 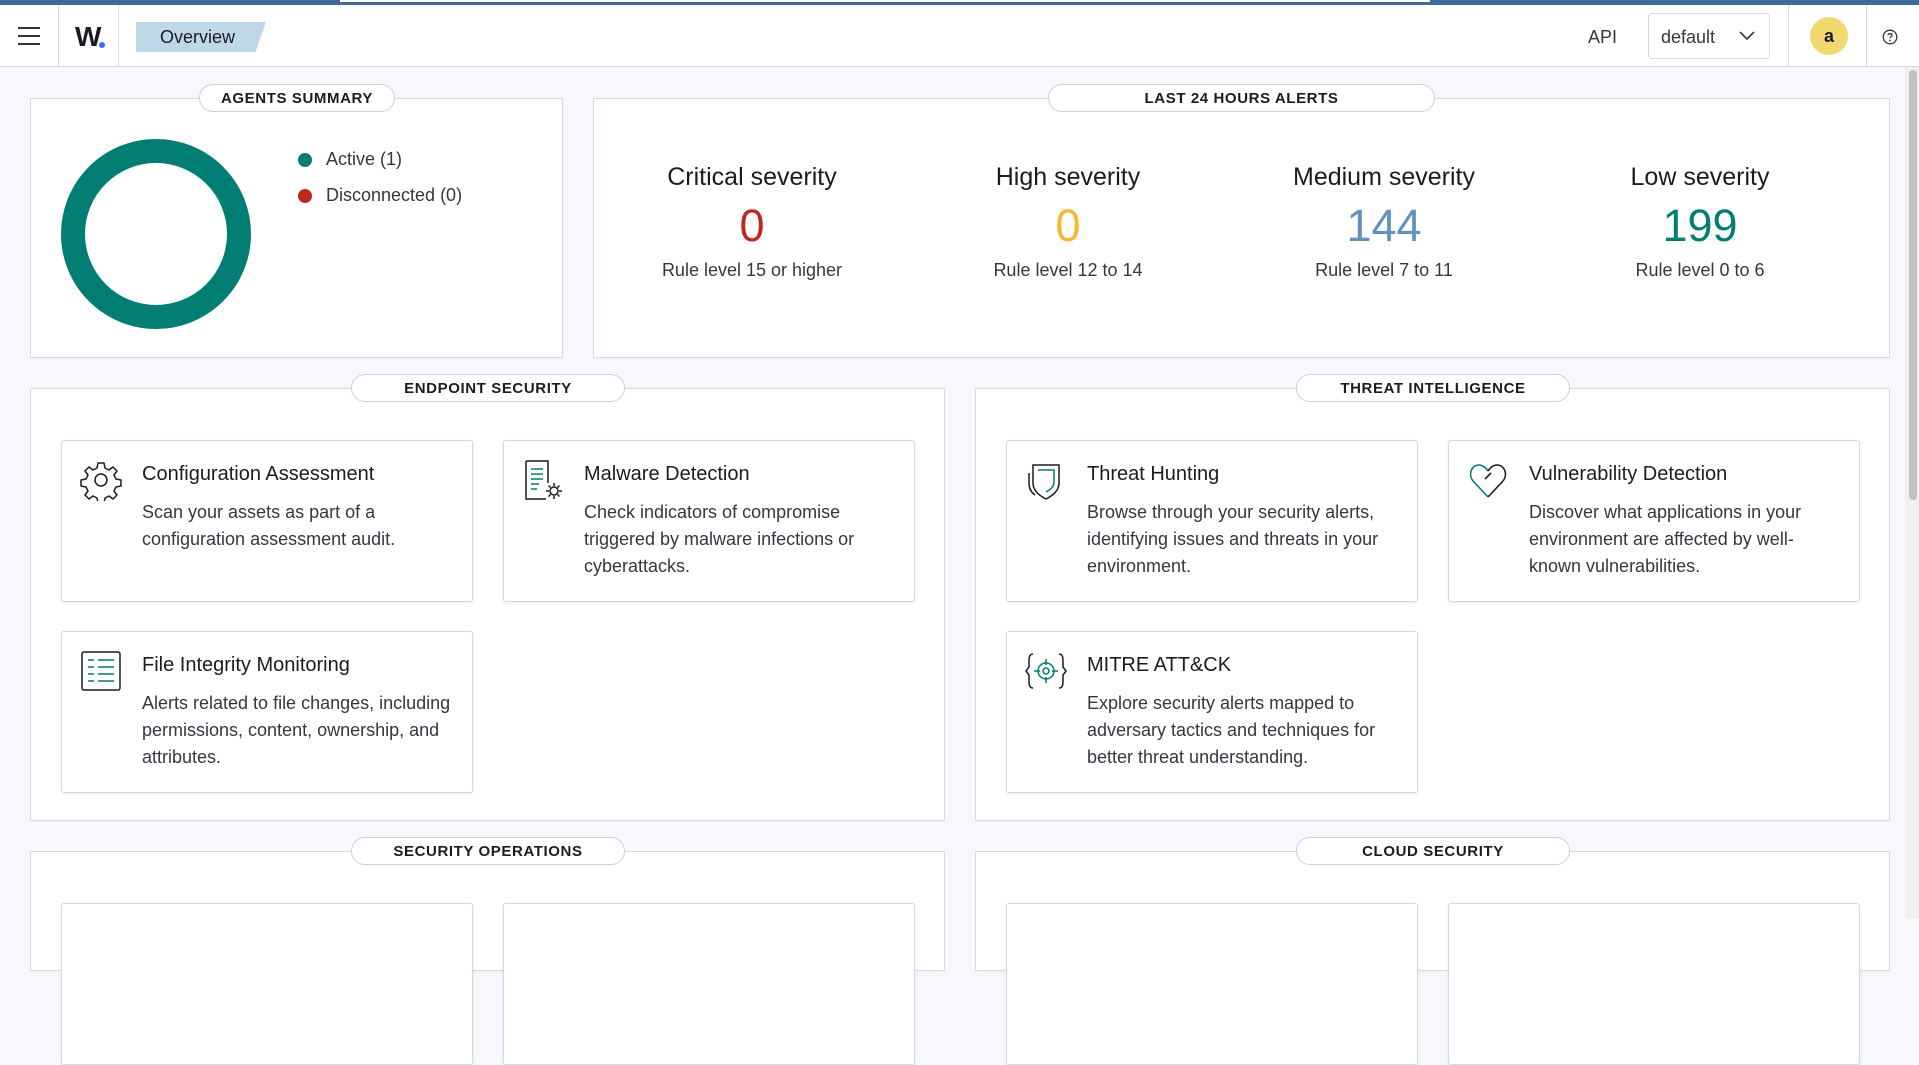 I want to click on cloud-security-panel, so click(x=1432, y=958).